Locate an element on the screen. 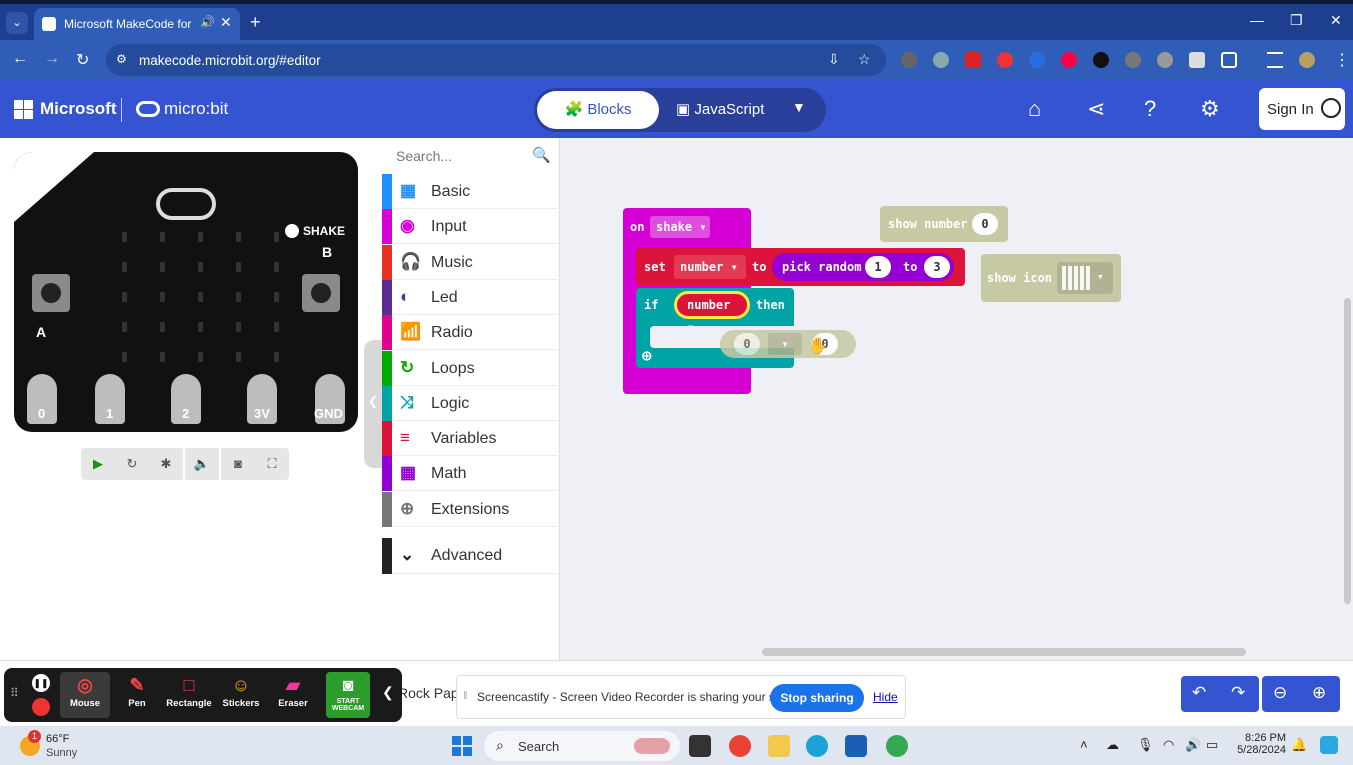 The height and width of the screenshot is (765, 1353). debug-bug-icon: ✱ is located at coordinates (166, 464).